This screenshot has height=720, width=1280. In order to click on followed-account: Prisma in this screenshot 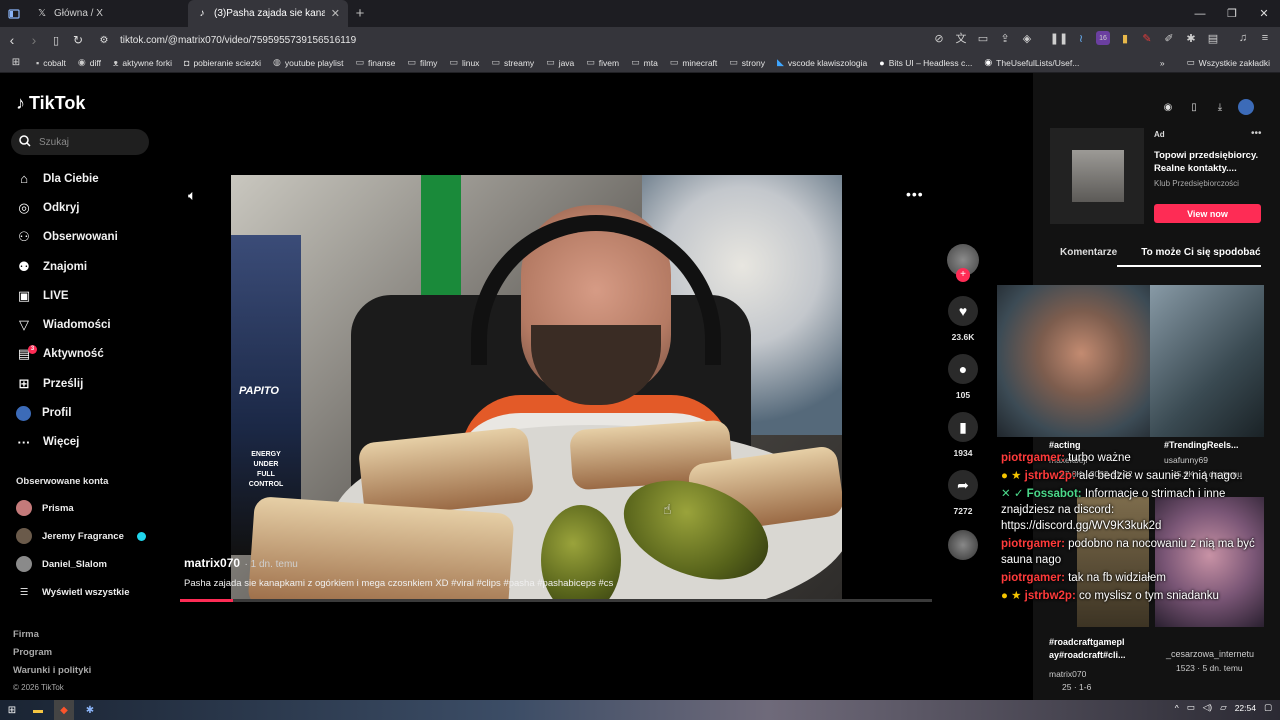, I will do `click(81, 508)`.